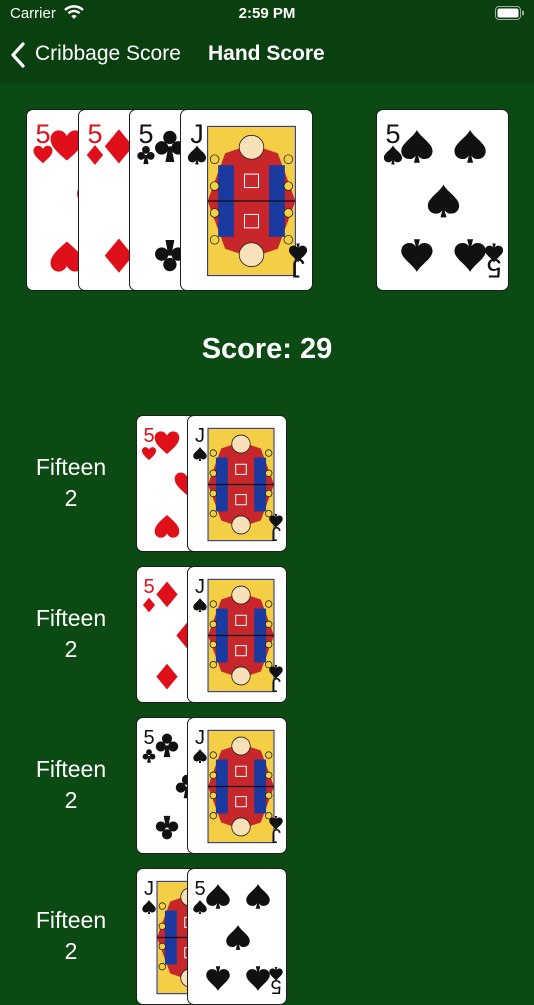 The image size is (534, 1005). What do you see at coordinates (510, 15) in the screenshot?
I see `battery-icon` at bounding box center [510, 15].